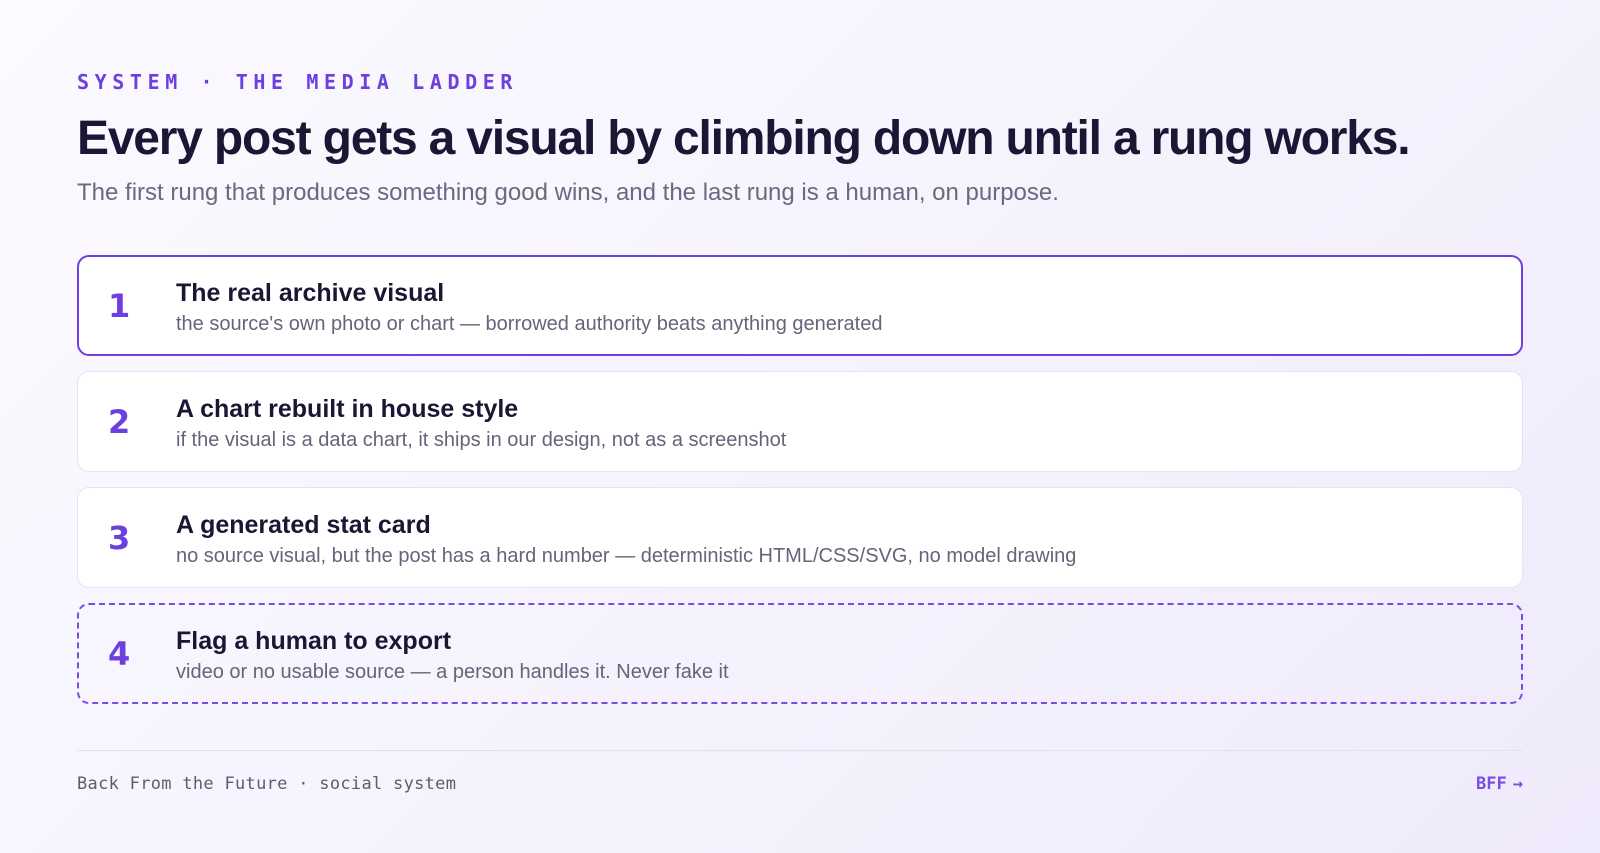 Image resolution: width=1600 pixels, height=853 pixels. What do you see at coordinates (119, 654) in the screenshot?
I see `rung-number: 4` at bounding box center [119, 654].